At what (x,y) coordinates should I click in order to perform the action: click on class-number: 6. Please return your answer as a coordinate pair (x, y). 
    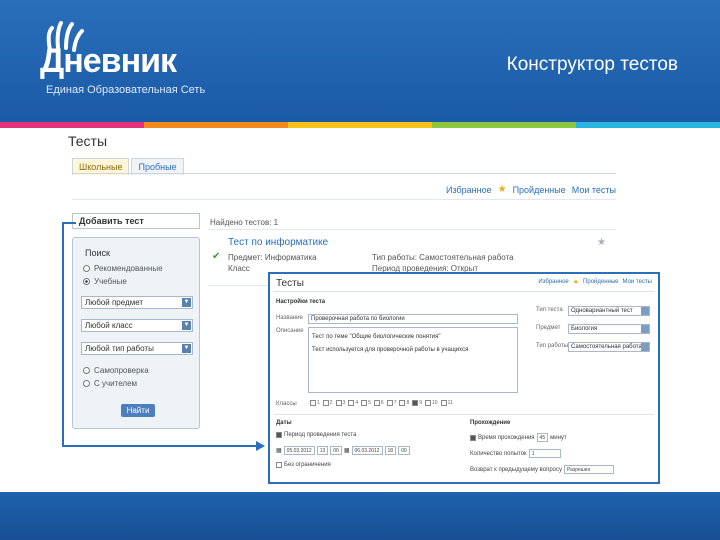
    Looking at the image, I should click on (382, 403).